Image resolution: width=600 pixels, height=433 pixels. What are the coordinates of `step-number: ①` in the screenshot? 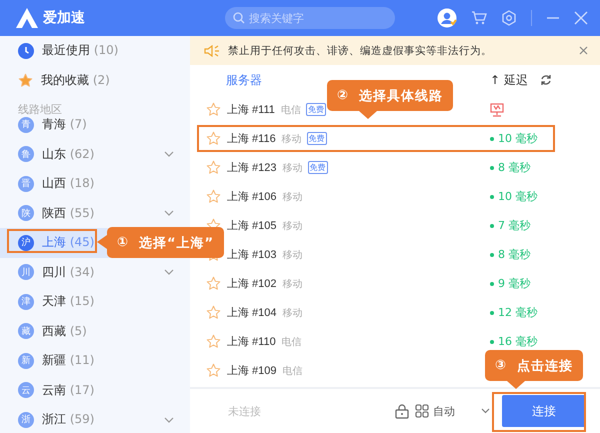 It's located at (123, 242).